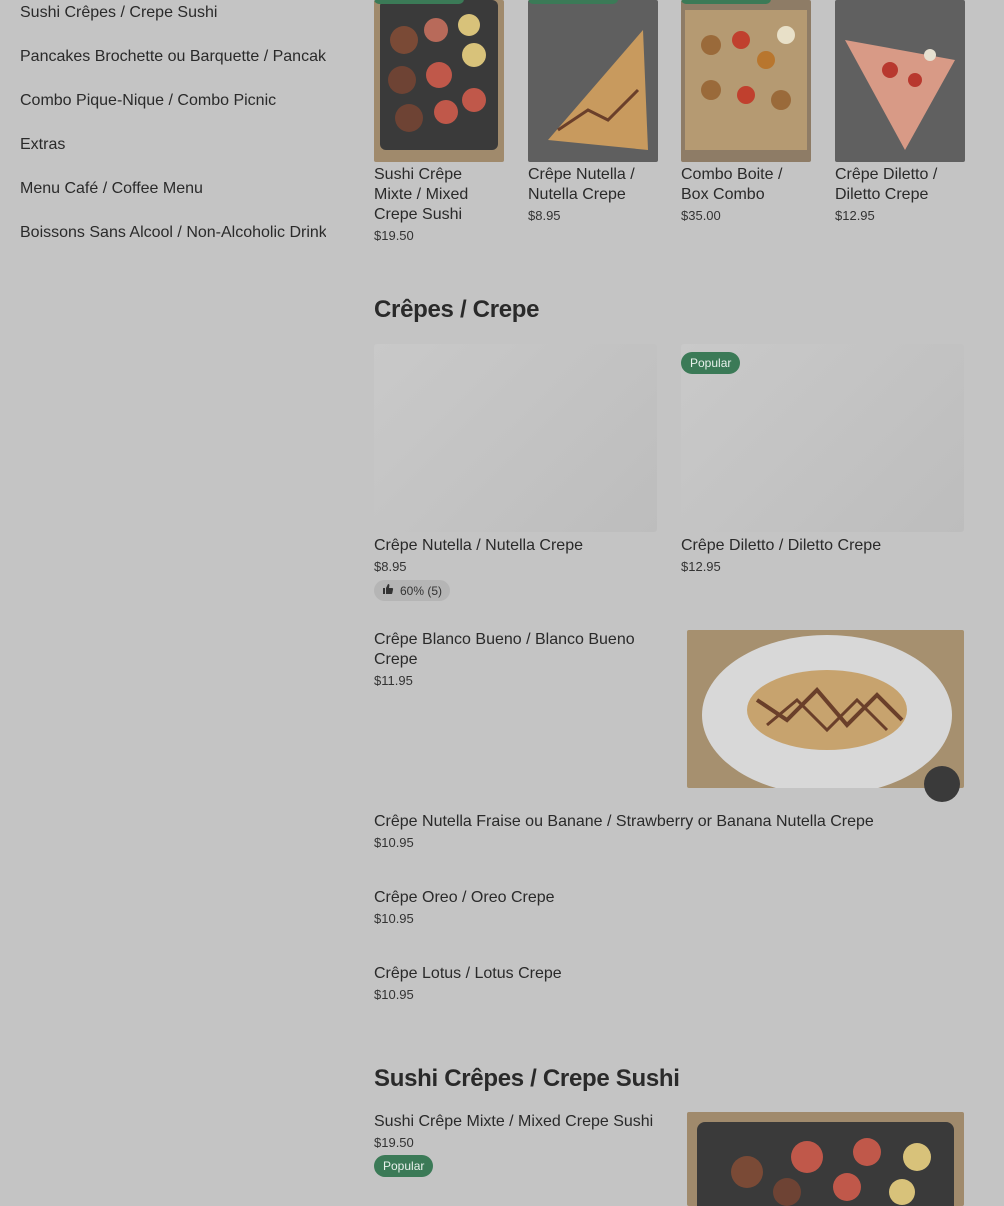 The height and width of the screenshot is (1206, 1004). Describe the element at coordinates (669, 983) in the screenshot. I see `menu-list-item: Crêpe Lotus / Lotus Crepe $10.95` at that location.